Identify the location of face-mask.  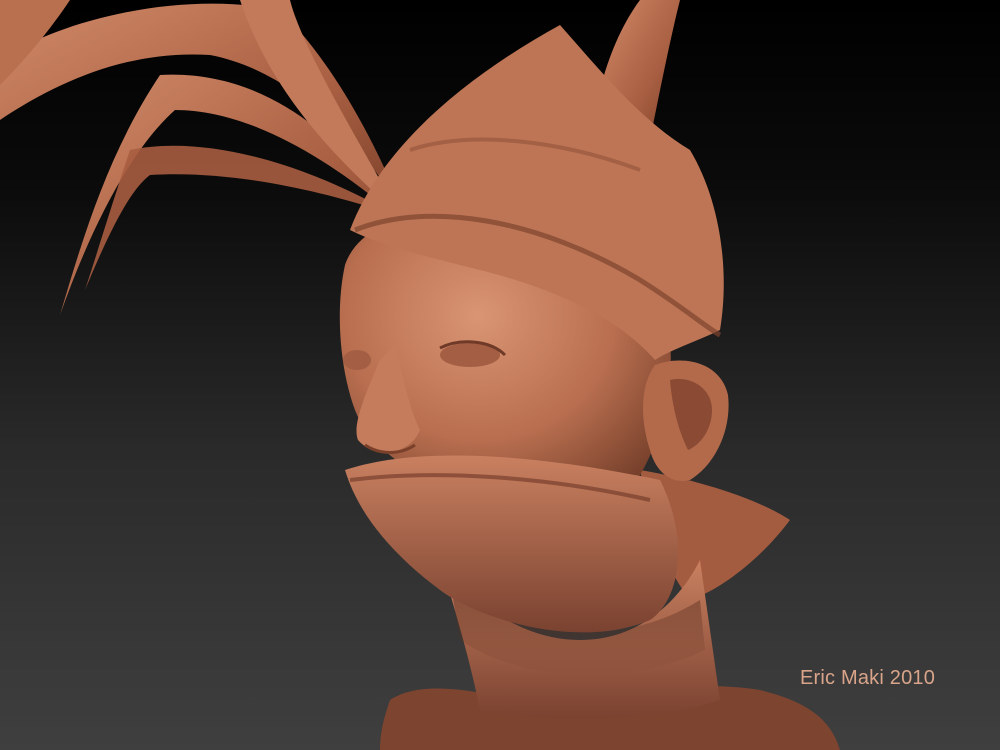
(512, 544).